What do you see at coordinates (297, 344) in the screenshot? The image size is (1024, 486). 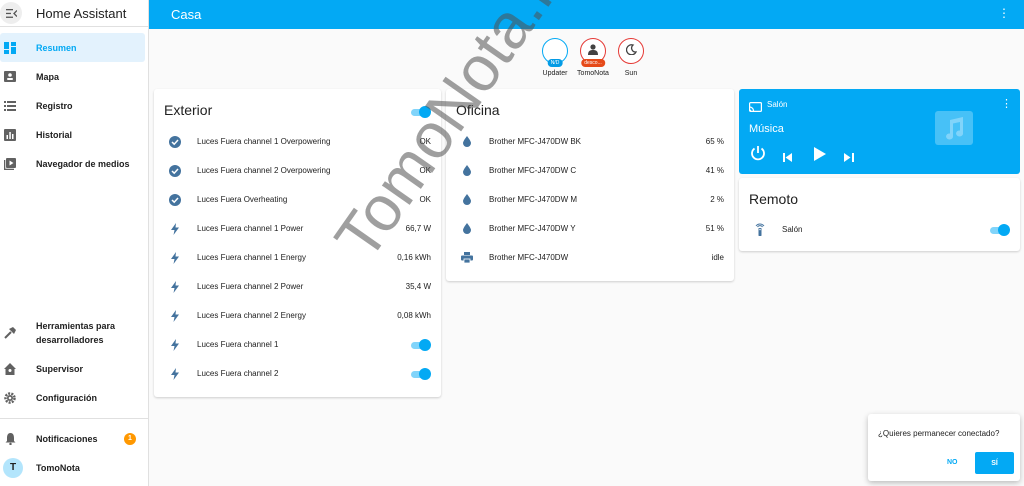 I see `entity-row: Luces Fuera channel 1` at bounding box center [297, 344].